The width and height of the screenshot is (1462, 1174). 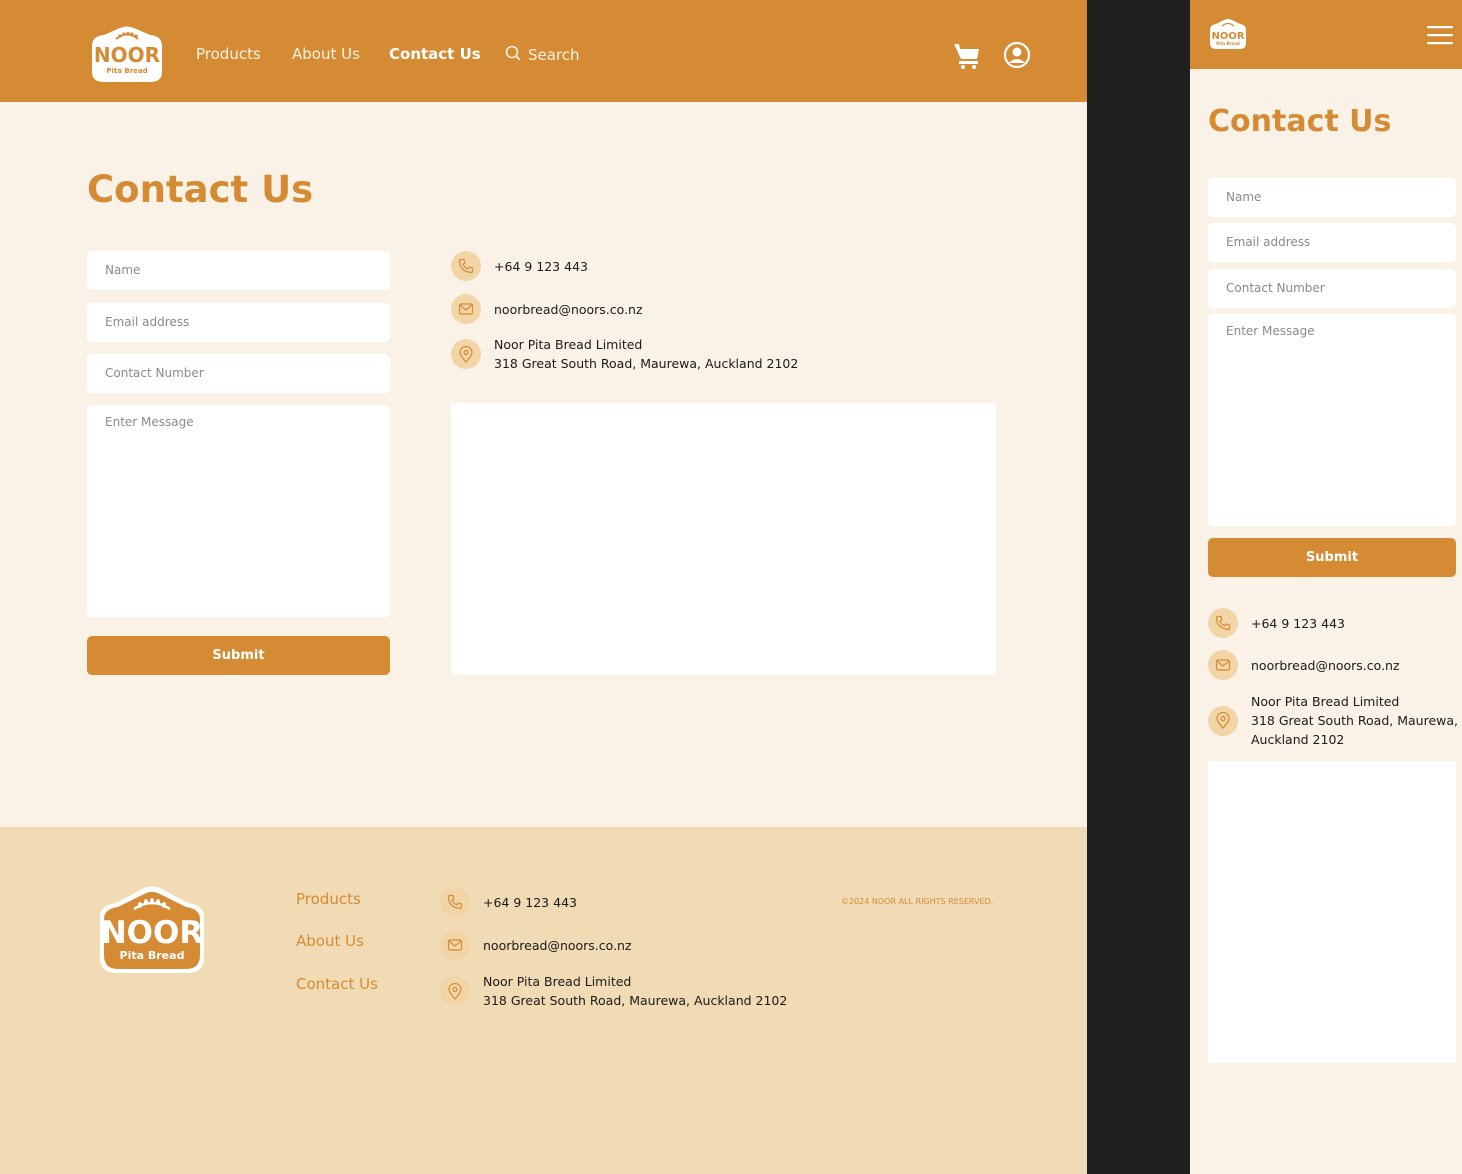 What do you see at coordinates (238, 270) in the screenshot?
I see `name-field: Name` at bounding box center [238, 270].